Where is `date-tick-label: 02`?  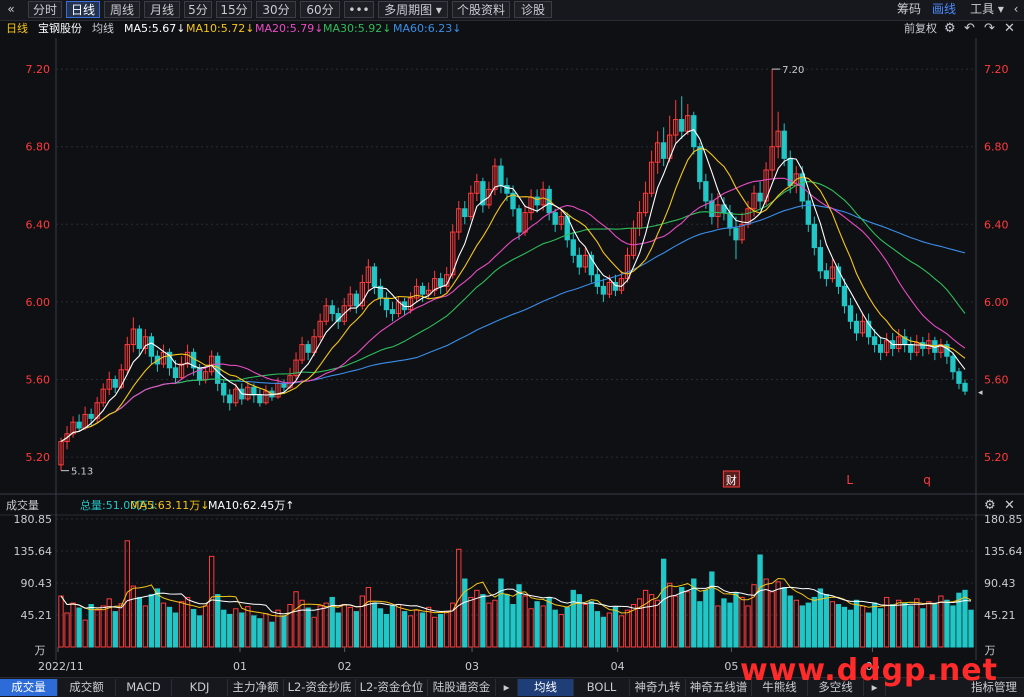 date-tick-label: 02 is located at coordinates (345, 666).